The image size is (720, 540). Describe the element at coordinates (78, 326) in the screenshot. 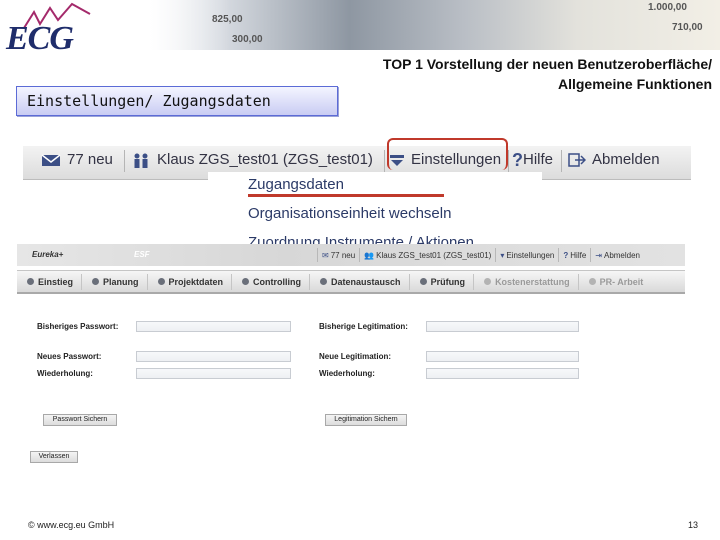

I see `old-password-label: Bisheriges Passwort:` at that location.